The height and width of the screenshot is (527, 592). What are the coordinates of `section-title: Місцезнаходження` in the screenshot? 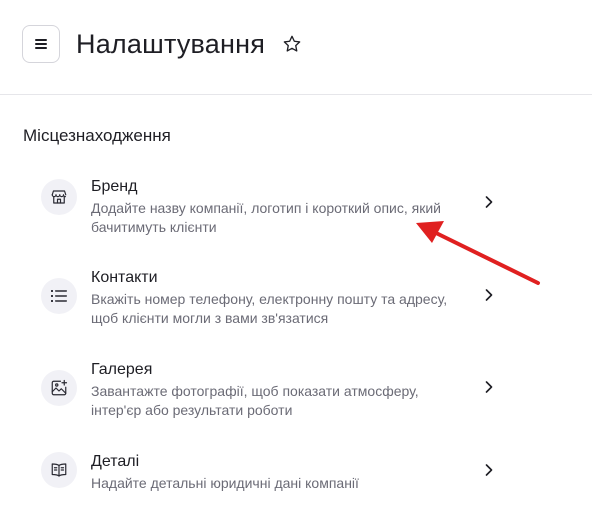 It's located at (97, 135).